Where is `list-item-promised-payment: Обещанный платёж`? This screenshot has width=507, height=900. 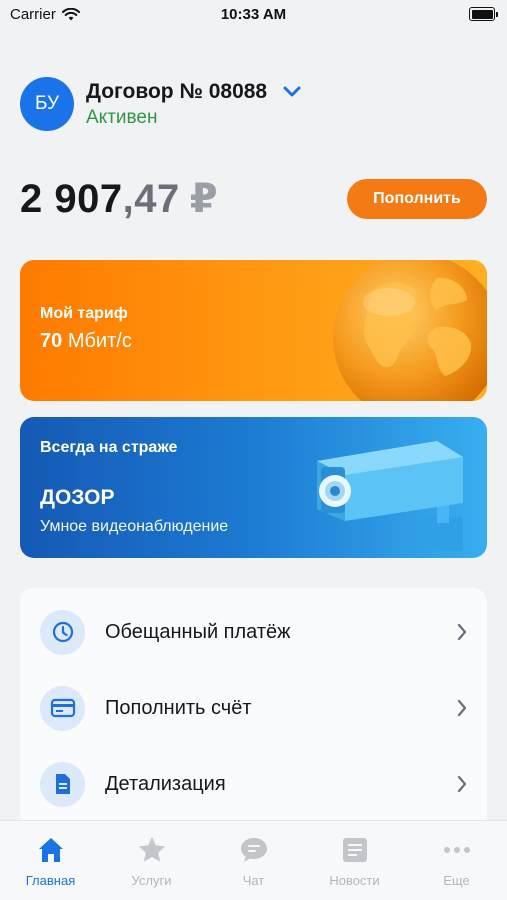
list-item-promised-payment: Обещанный платёж is located at coordinates (253, 632).